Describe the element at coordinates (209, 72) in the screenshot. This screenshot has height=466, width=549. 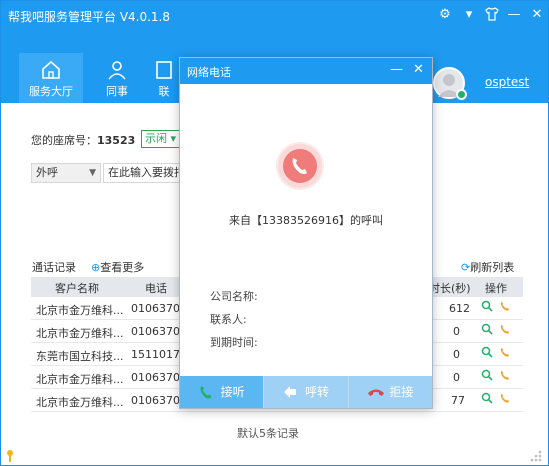
I see `dialog-title: 网络电话` at that location.